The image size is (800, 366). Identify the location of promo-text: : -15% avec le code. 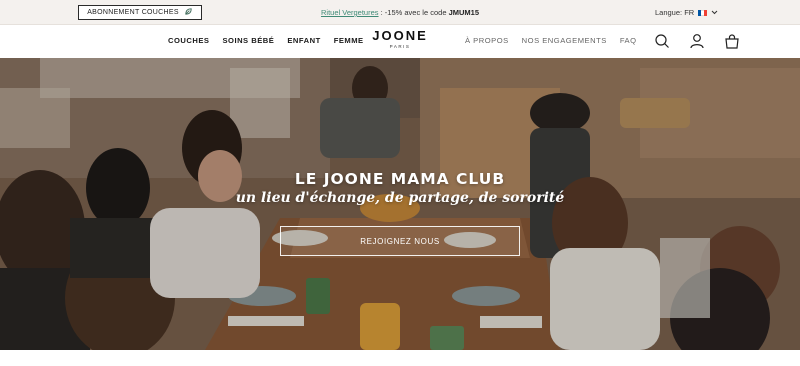
(413, 12).